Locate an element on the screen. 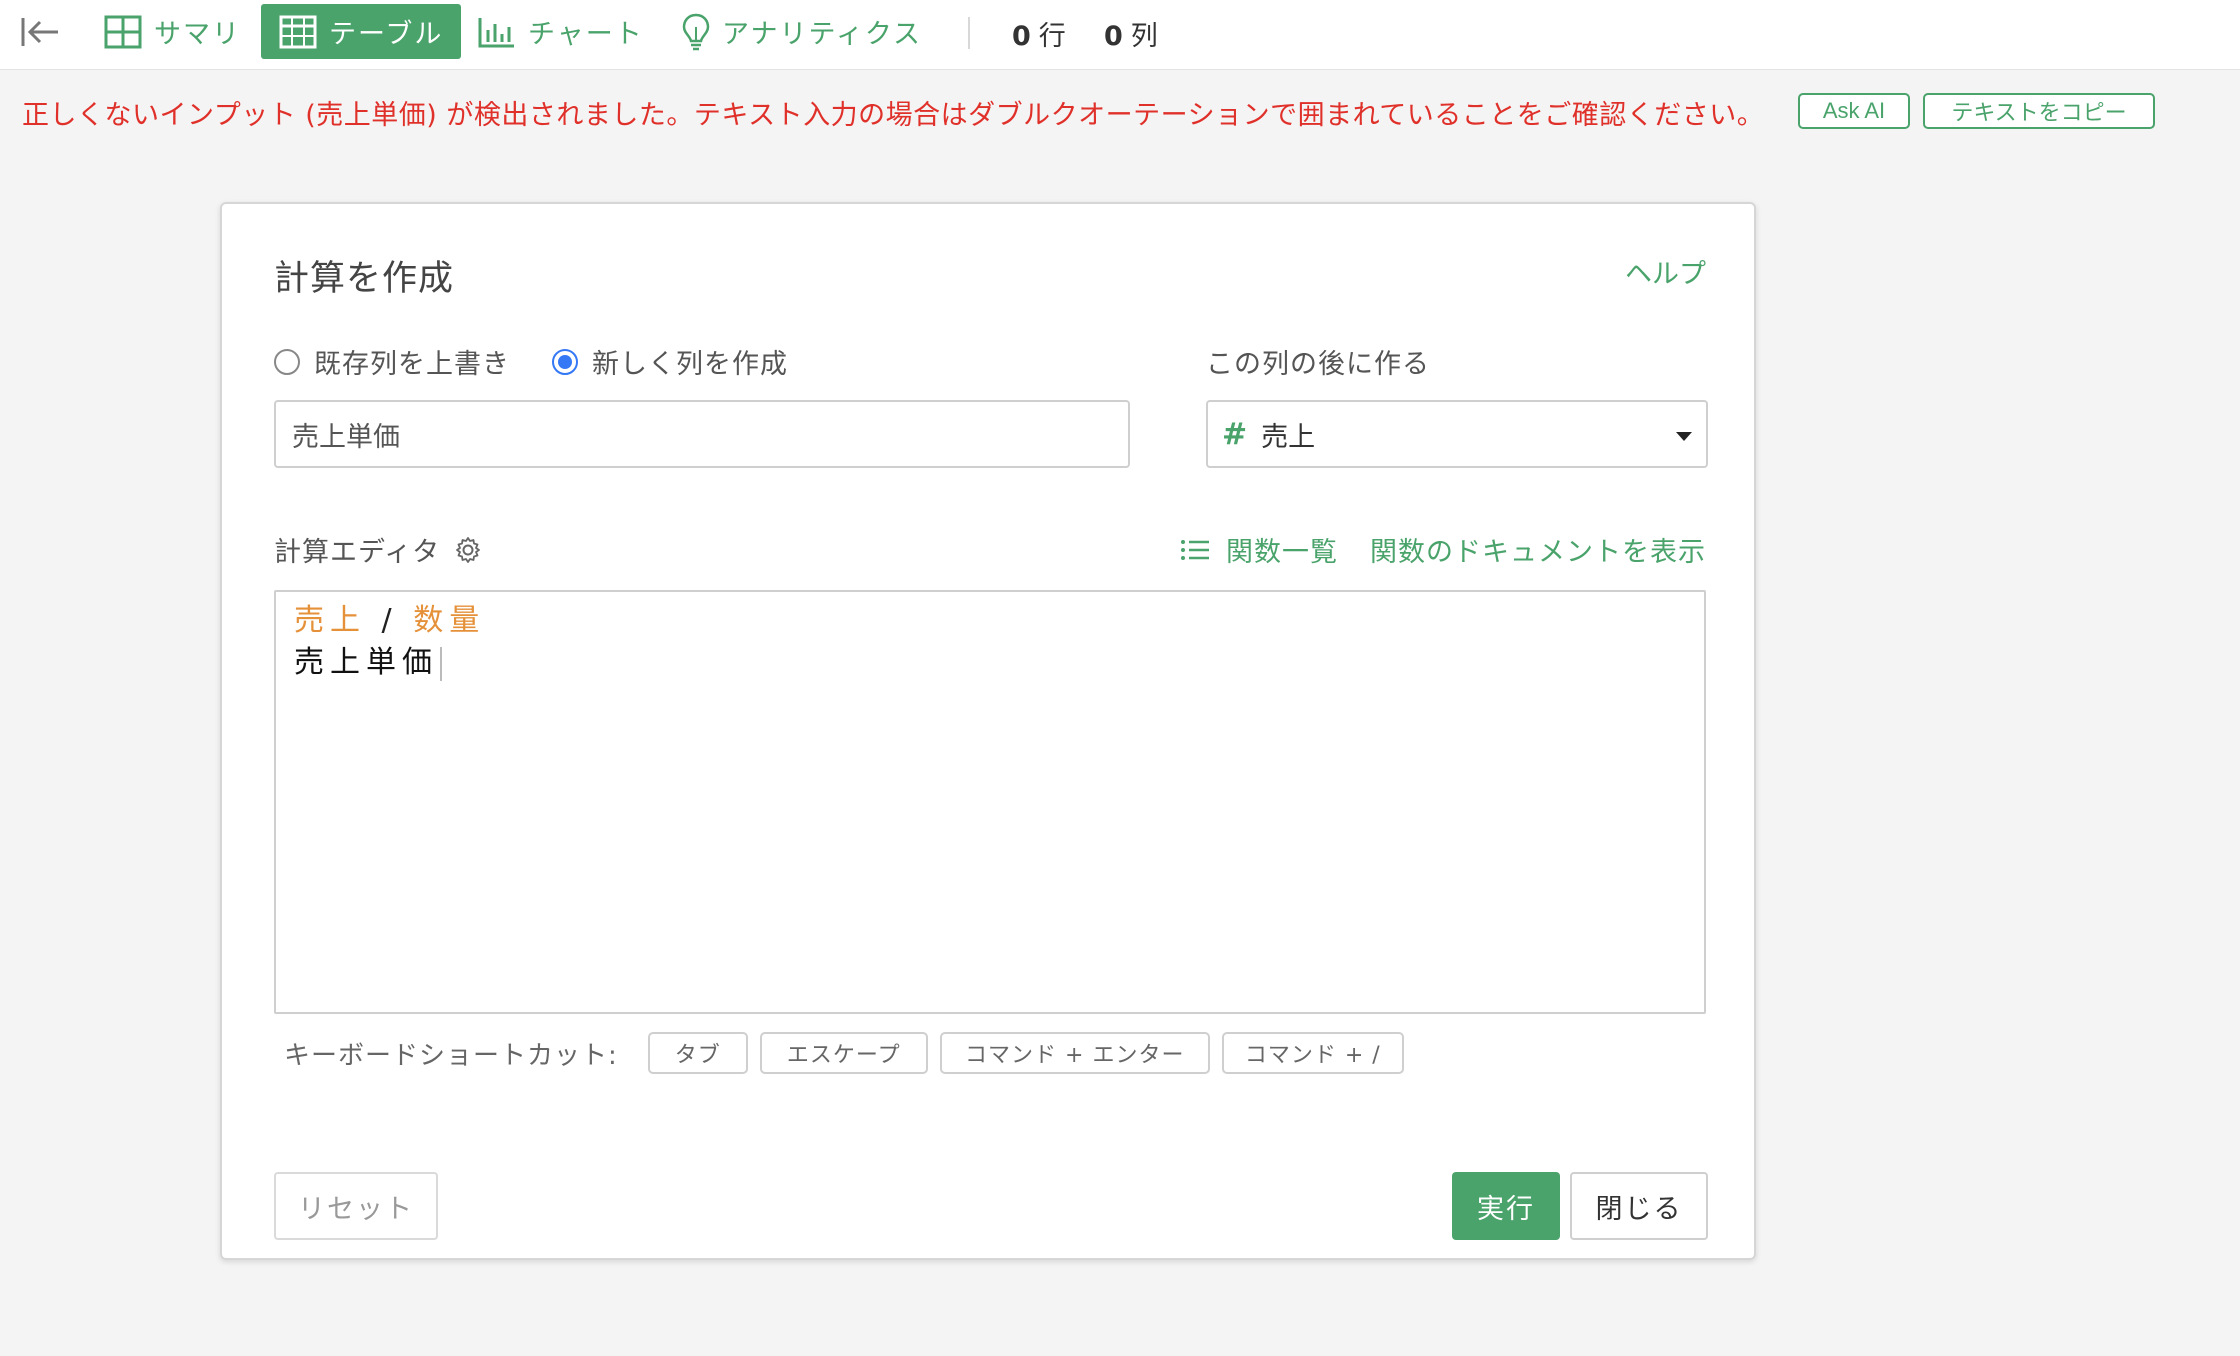  text-token: 売上単価 is located at coordinates (366, 662).